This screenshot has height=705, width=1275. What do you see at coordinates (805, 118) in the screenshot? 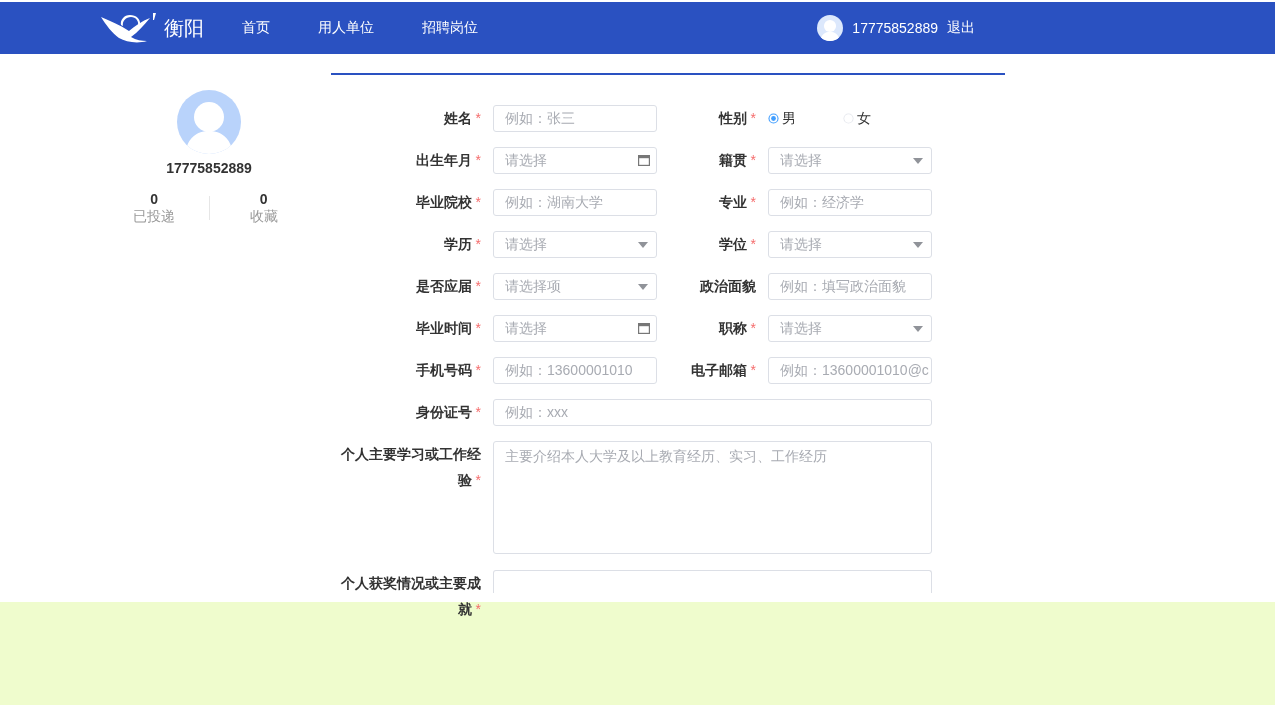
I see `radio-option: 男` at bounding box center [805, 118].